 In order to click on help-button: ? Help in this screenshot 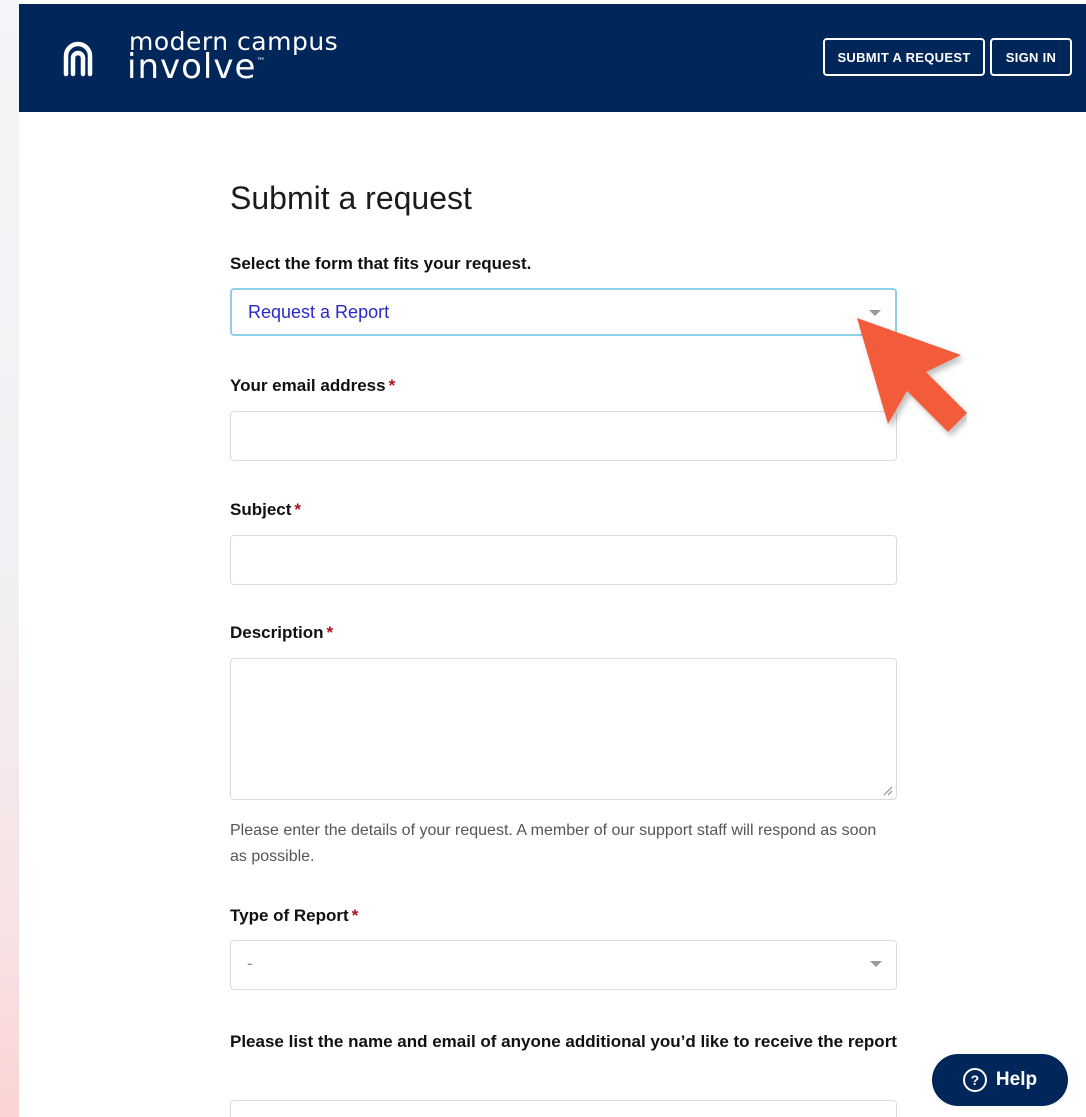, I will do `click(1000, 1080)`.